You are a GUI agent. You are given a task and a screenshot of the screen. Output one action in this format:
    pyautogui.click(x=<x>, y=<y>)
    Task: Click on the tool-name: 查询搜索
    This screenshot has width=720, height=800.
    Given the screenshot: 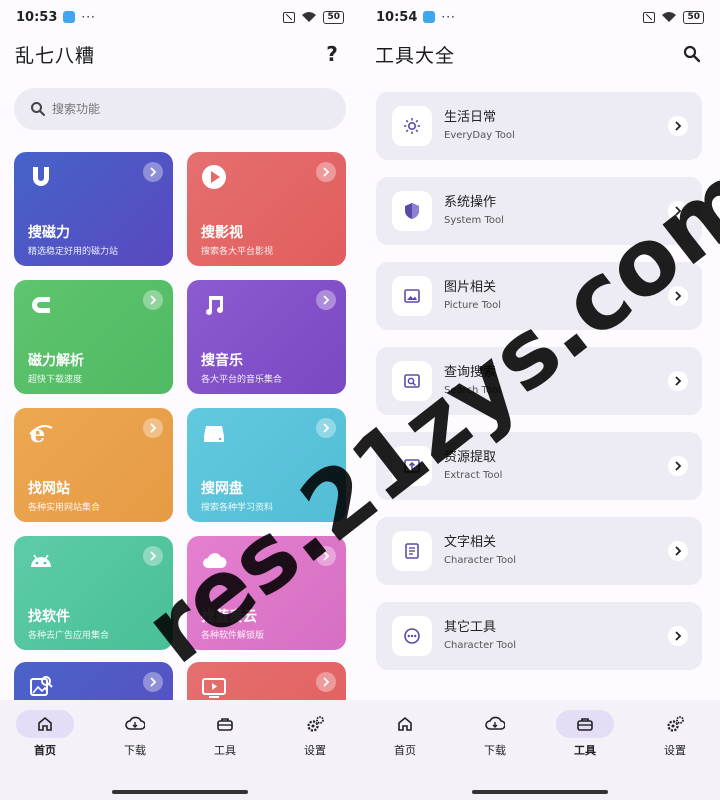 What is the action you would take?
    pyautogui.click(x=470, y=372)
    